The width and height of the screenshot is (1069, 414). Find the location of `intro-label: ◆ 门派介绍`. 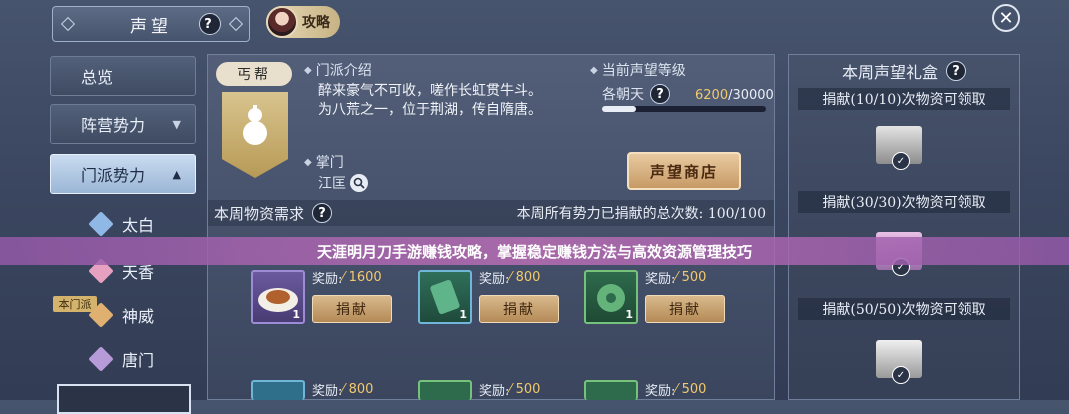

intro-label: ◆ 门派介绍 is located at coordinates (338, 70).